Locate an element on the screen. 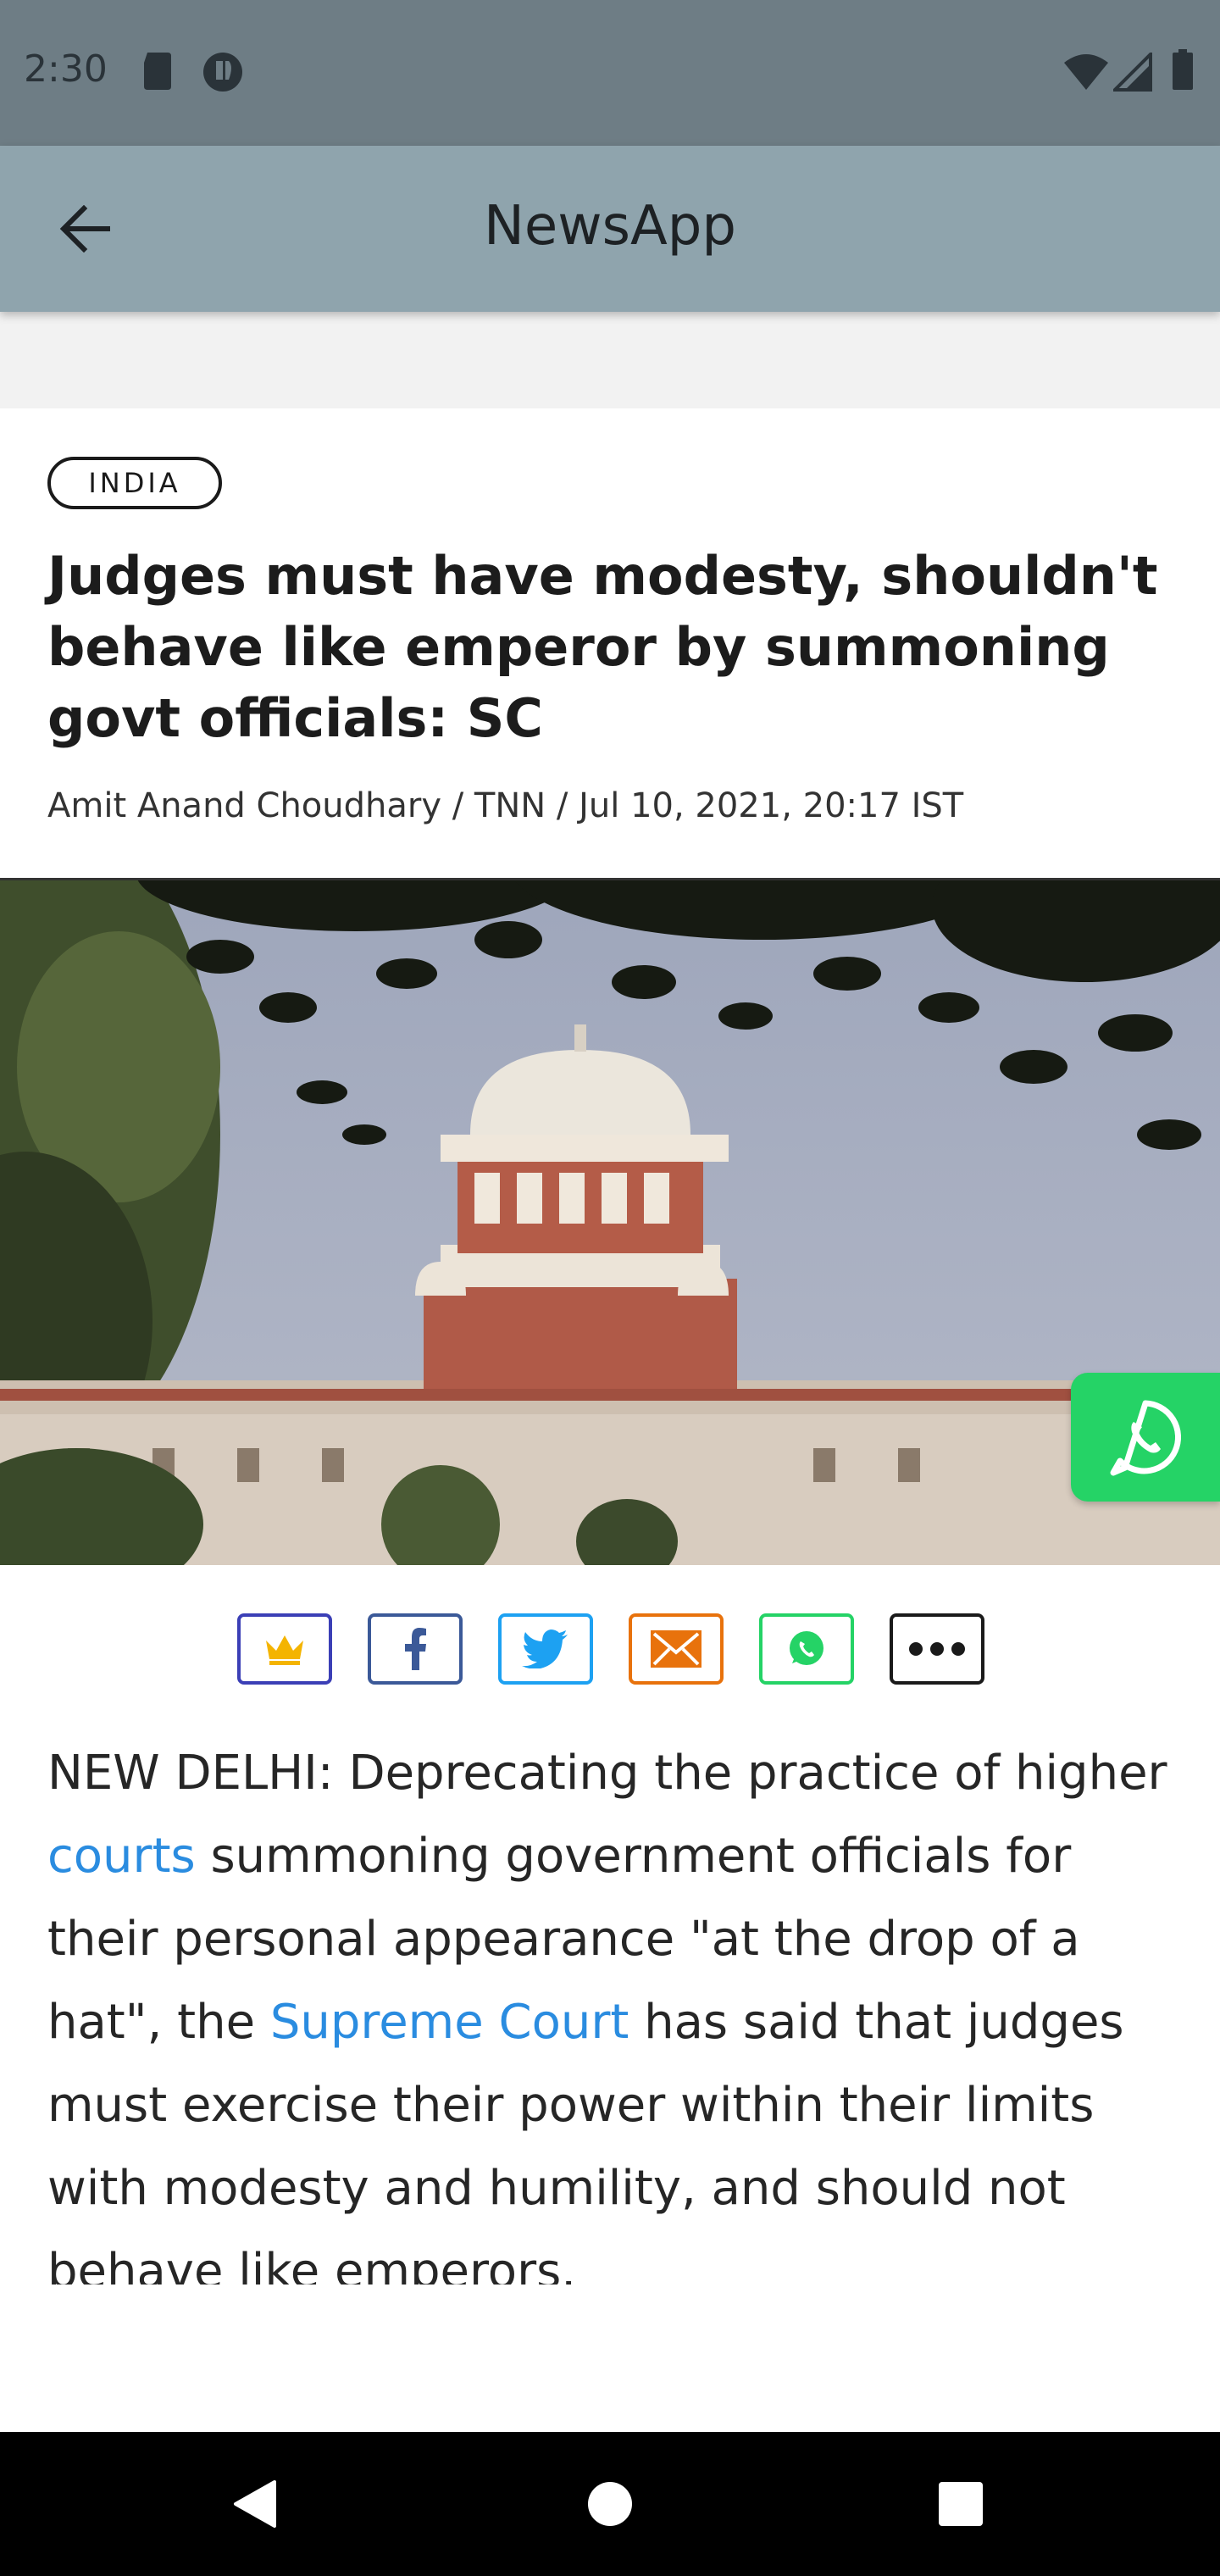 This screenshot has width=1220, height=2576. facebook-icon is located at coordinates (415, 1649).